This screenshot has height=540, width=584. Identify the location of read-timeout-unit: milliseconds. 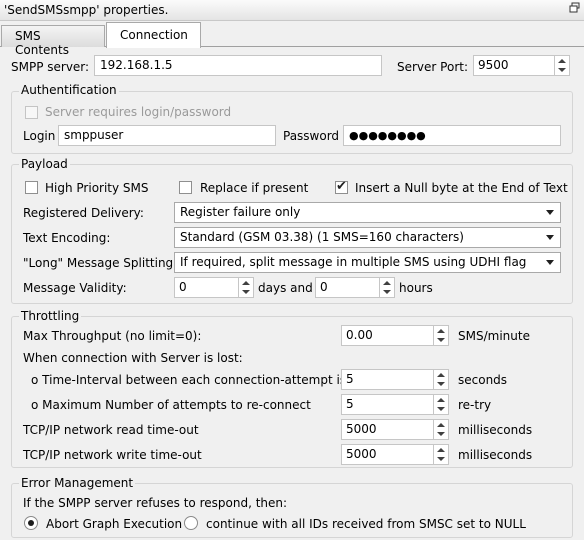
(495, 430).